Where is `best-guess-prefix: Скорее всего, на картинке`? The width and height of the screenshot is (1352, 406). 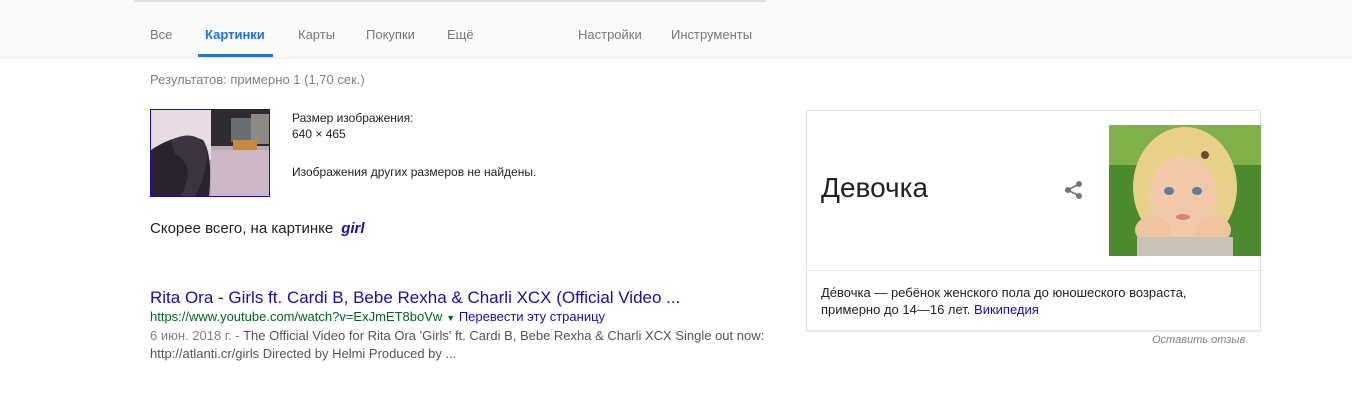 best-guess-prefix: Скорее всего, на картинке is located at coordinates (242, 228).